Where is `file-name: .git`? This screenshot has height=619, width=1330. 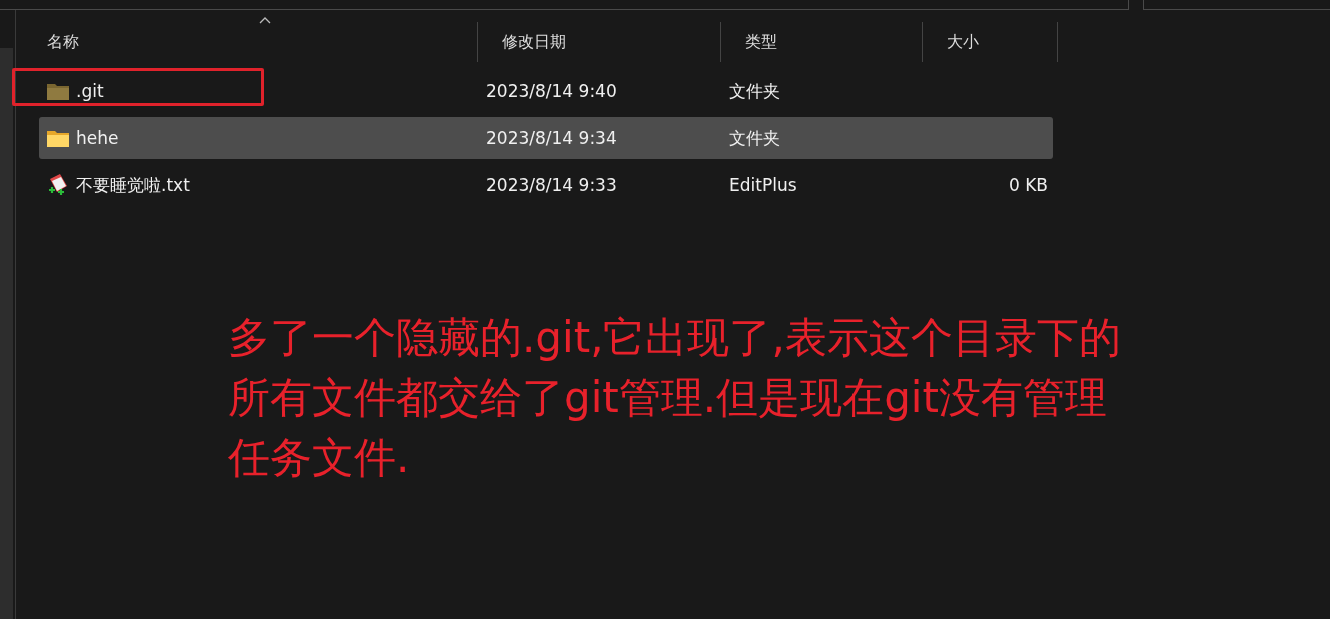 file-name: .git is located at coordinates (90, 91).